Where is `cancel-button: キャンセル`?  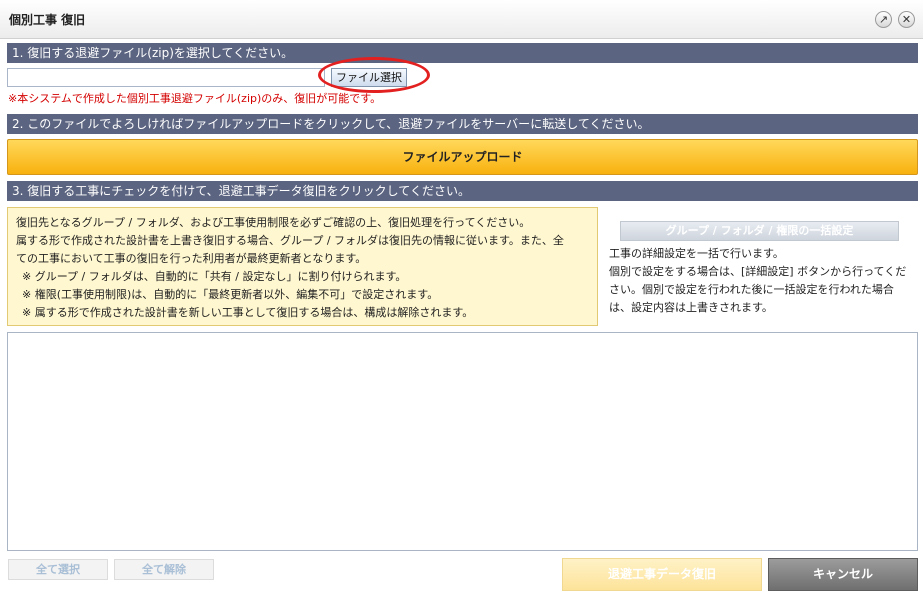 cancel-button: キャンセル is located at coordinates (843, 574).